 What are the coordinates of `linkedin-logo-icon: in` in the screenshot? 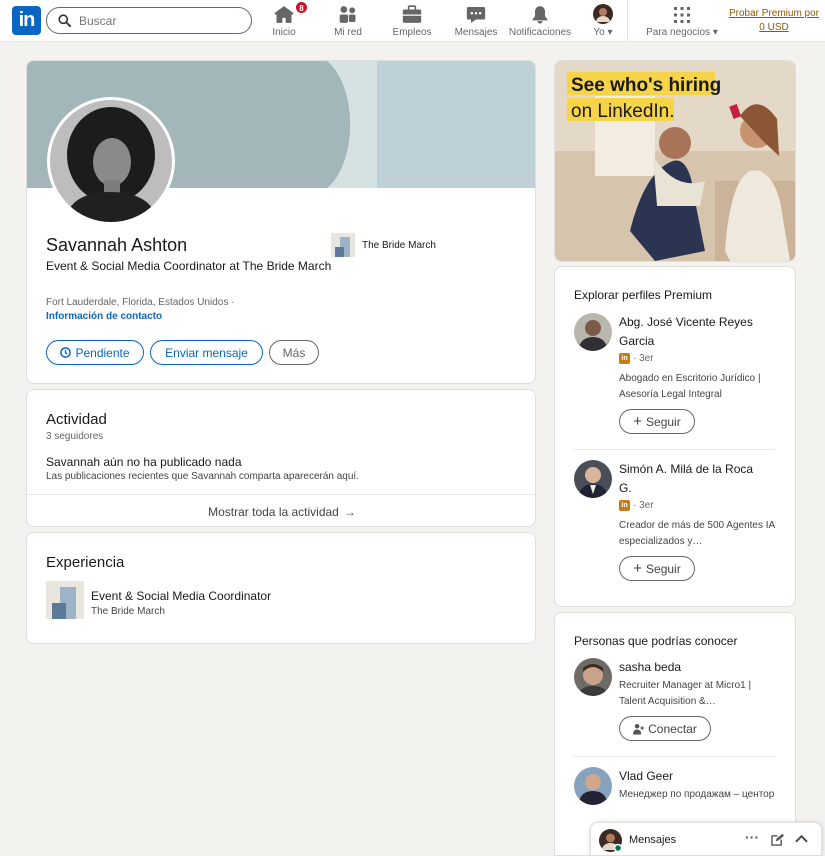 It's located at (26, 20).